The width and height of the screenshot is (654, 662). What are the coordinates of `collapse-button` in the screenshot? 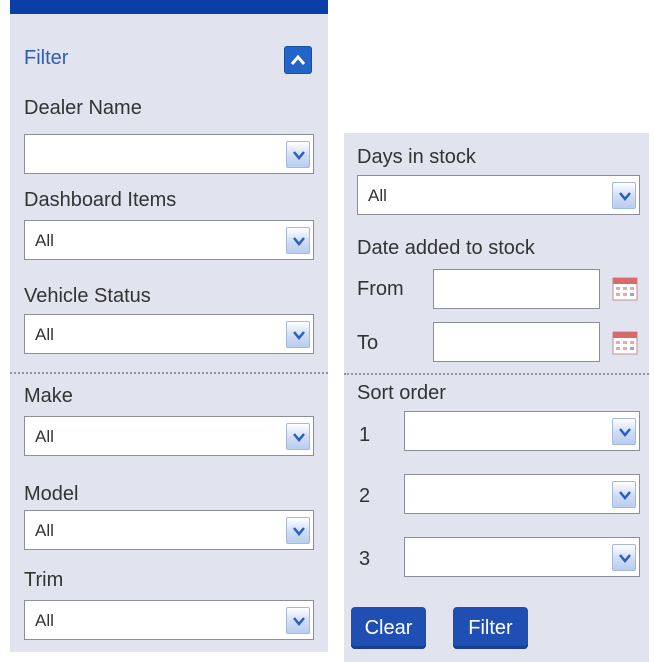 It's located at (298, 60).